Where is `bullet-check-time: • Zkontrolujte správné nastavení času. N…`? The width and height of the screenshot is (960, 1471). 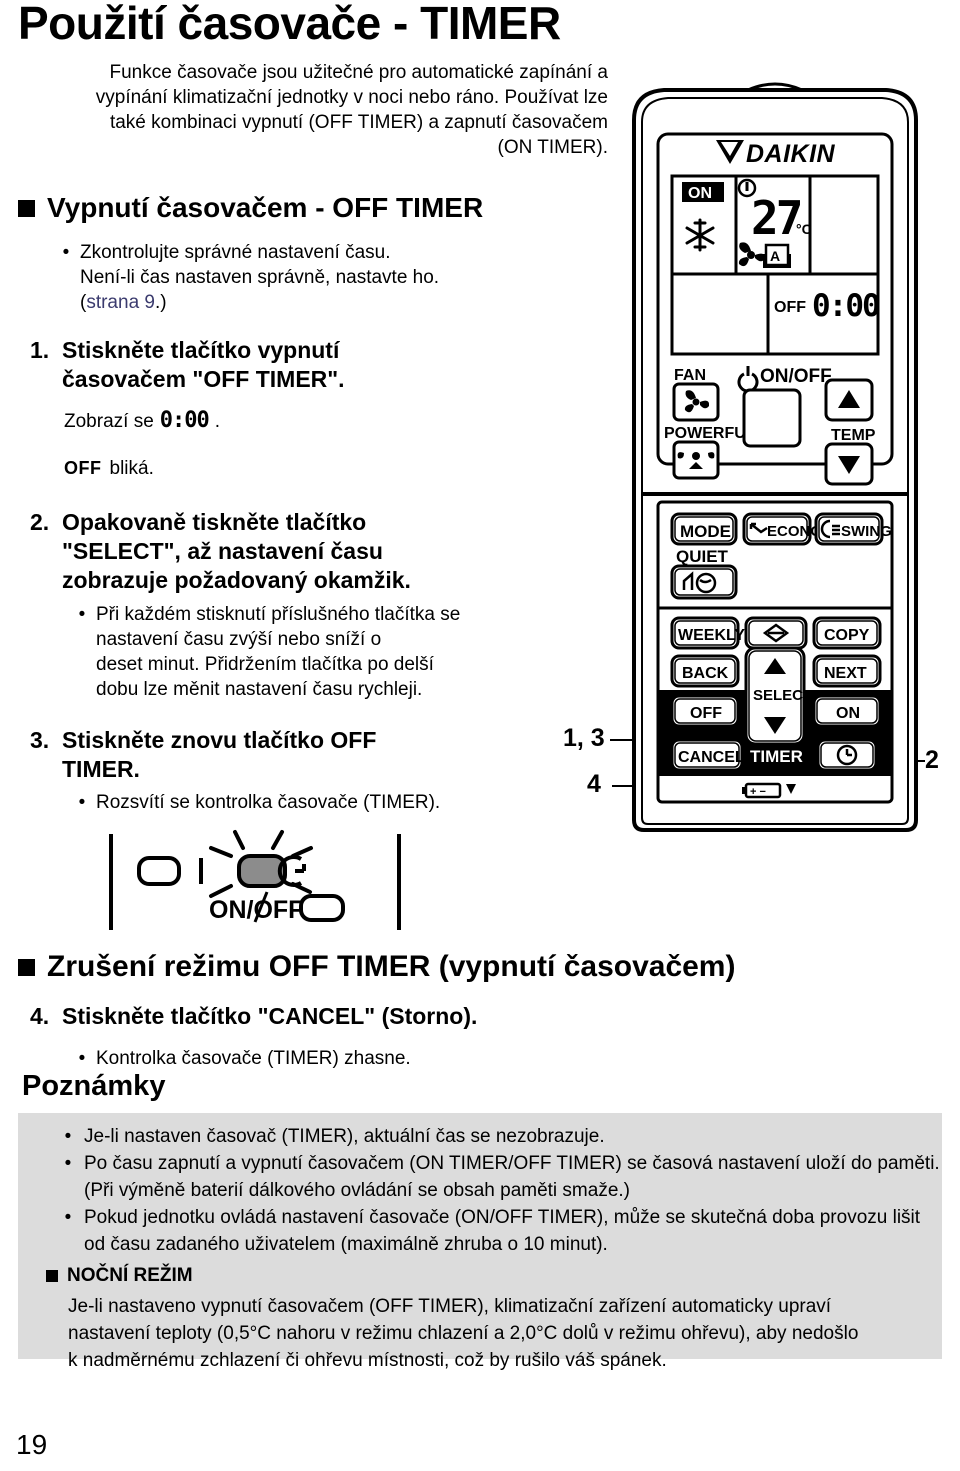
bullet-check-time: • Zkontrolujte správné nastavení času. N… is located at coordinates (297, 277).